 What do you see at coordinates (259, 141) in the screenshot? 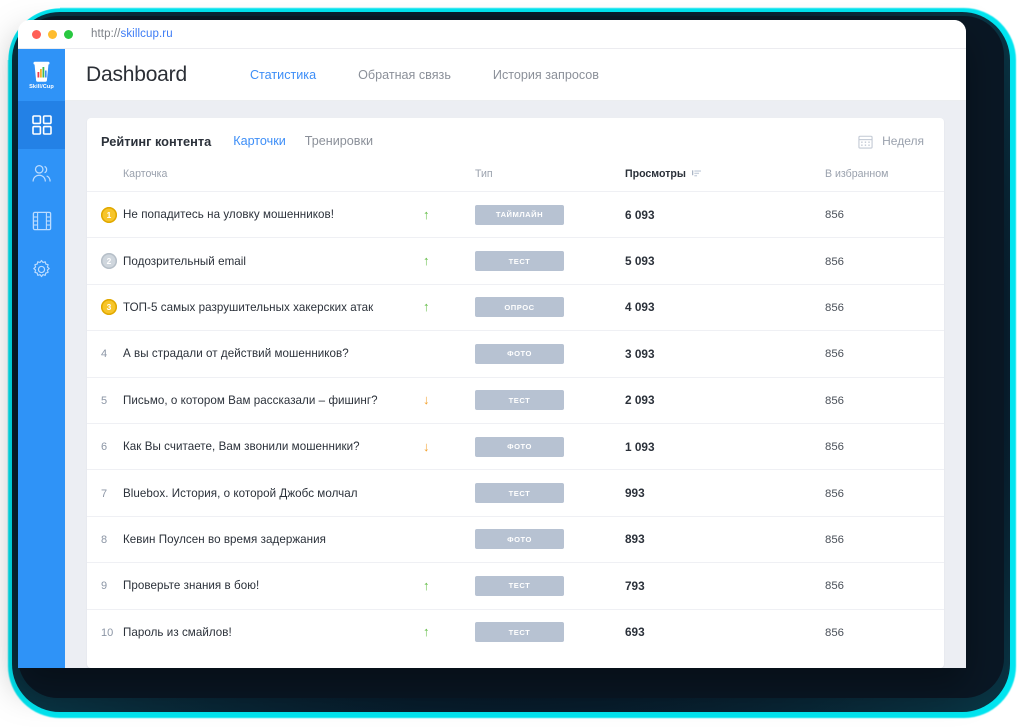
I see `tab-cards: Карточки` at bounding box center [259, 141].